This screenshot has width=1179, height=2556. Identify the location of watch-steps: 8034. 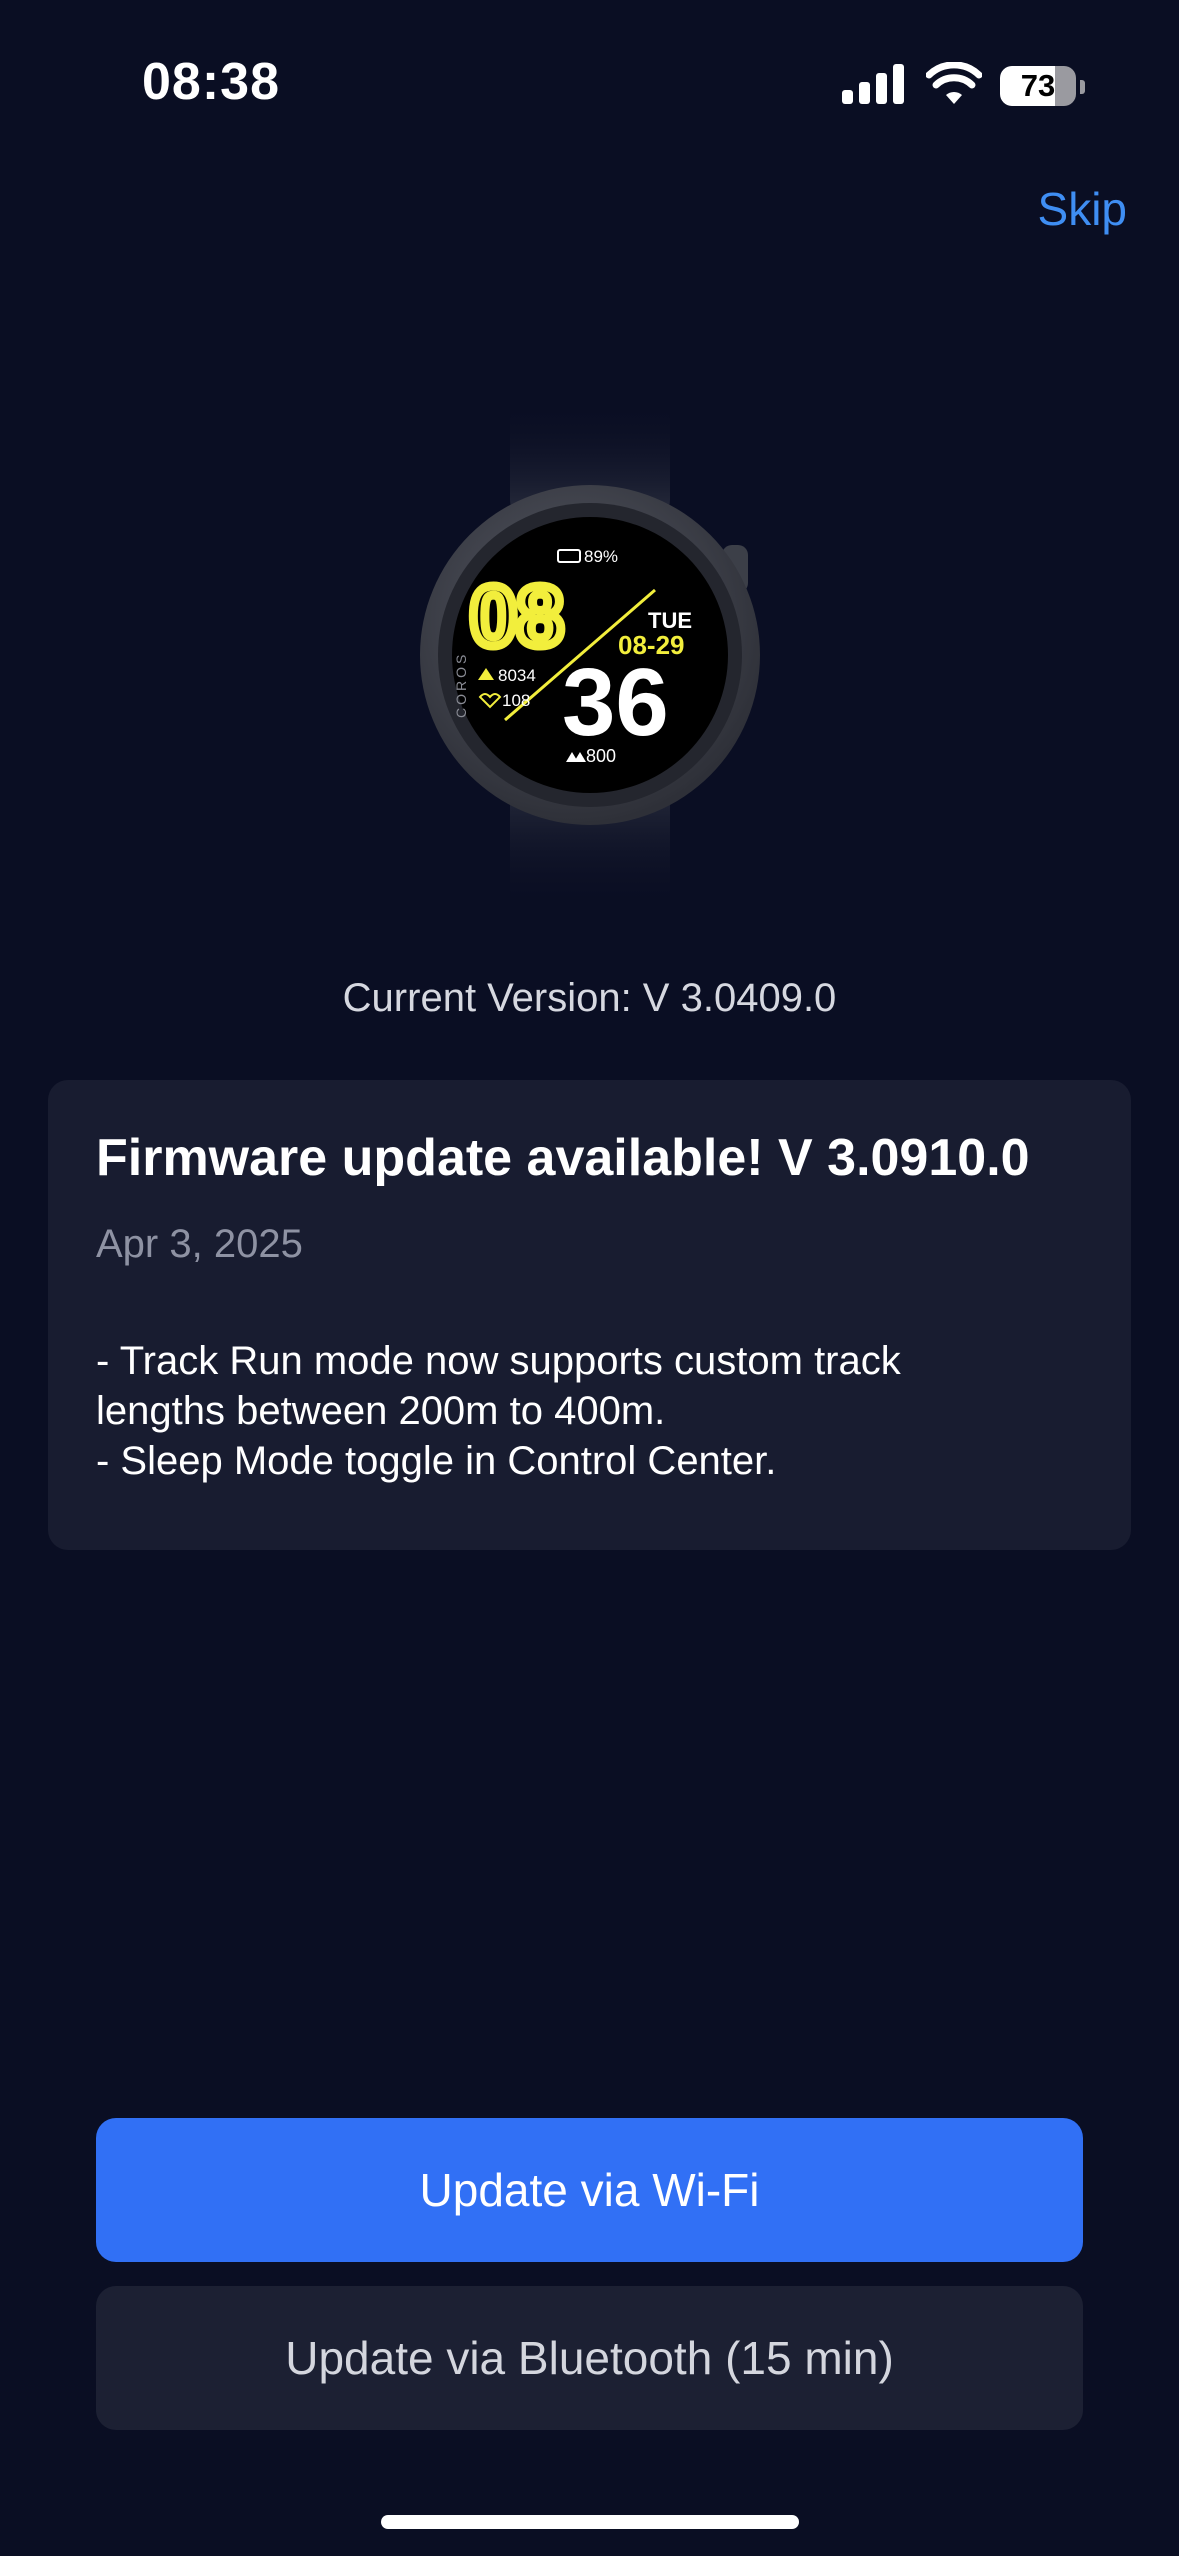
(517, 675).